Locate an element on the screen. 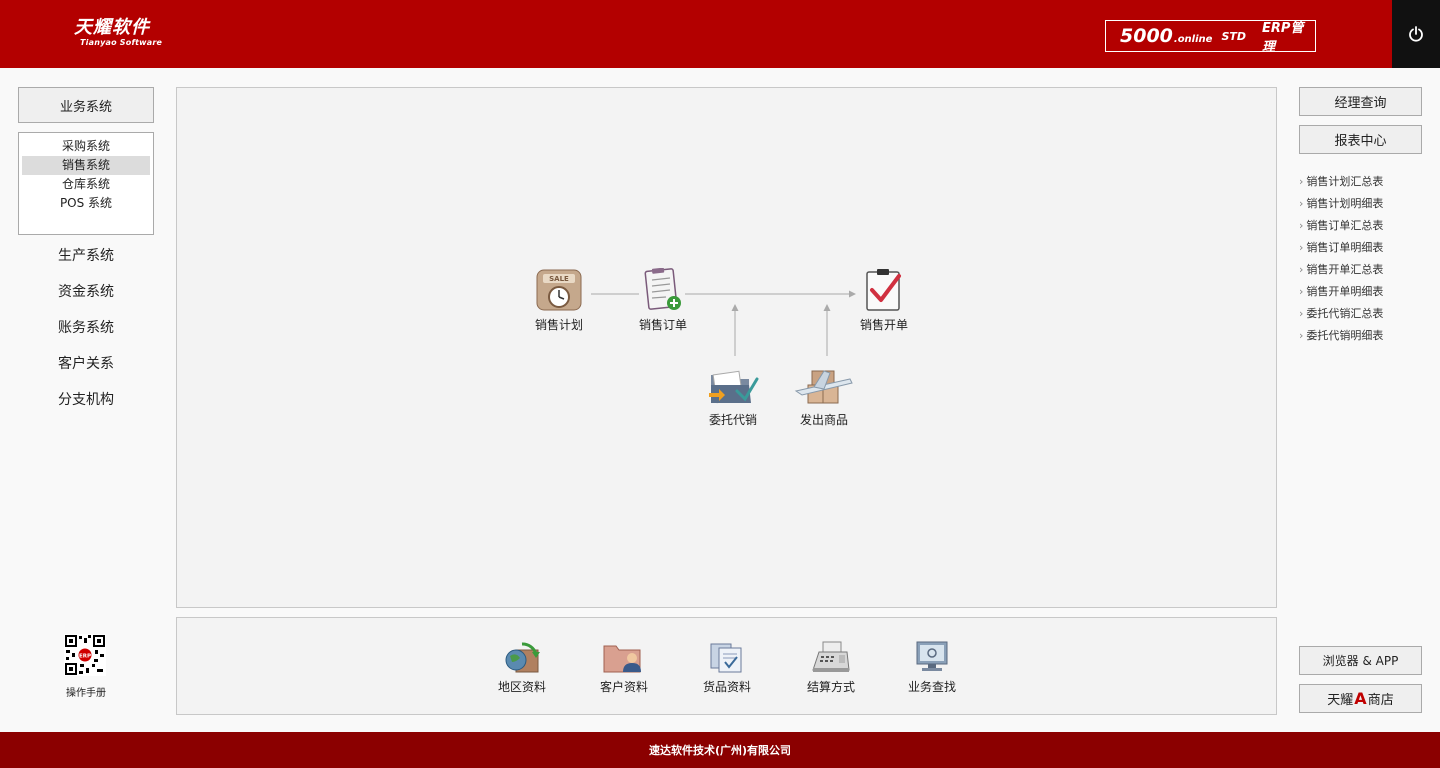 The image size is (1440, 768). version-std: STD is located at coordinates (1233, 36).